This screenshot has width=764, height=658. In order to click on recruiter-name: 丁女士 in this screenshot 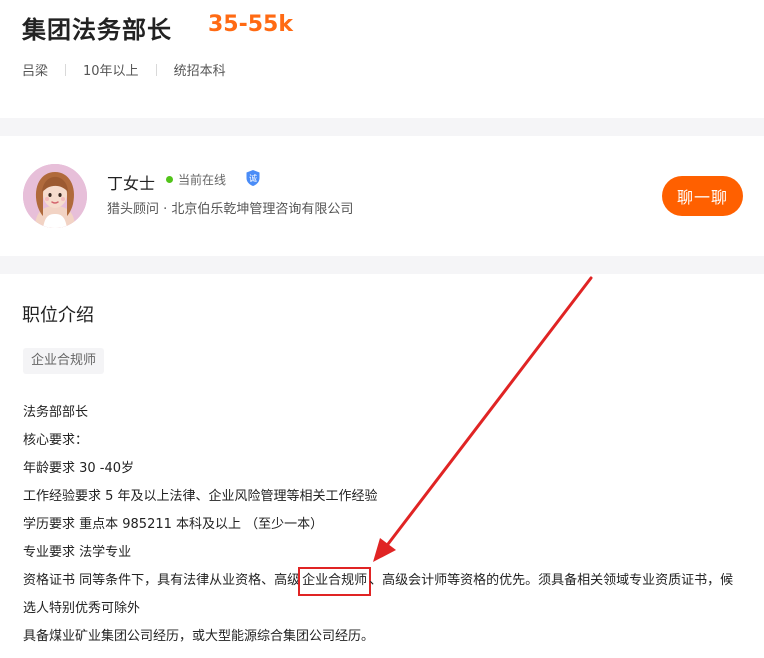, I will do `click(131, 183)`.